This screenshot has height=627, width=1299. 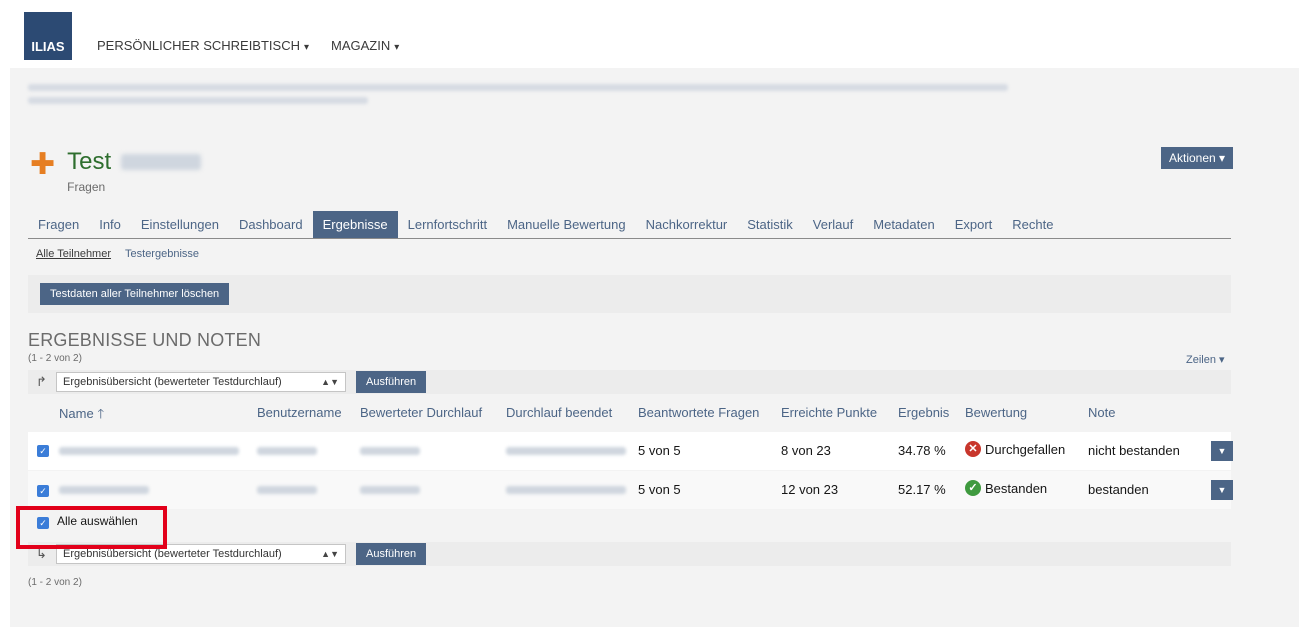 What do you see at coordinates (391, 382) in the screenshot?
I see `execute-button-top: Ausführen` at bounding box center [391, 382].